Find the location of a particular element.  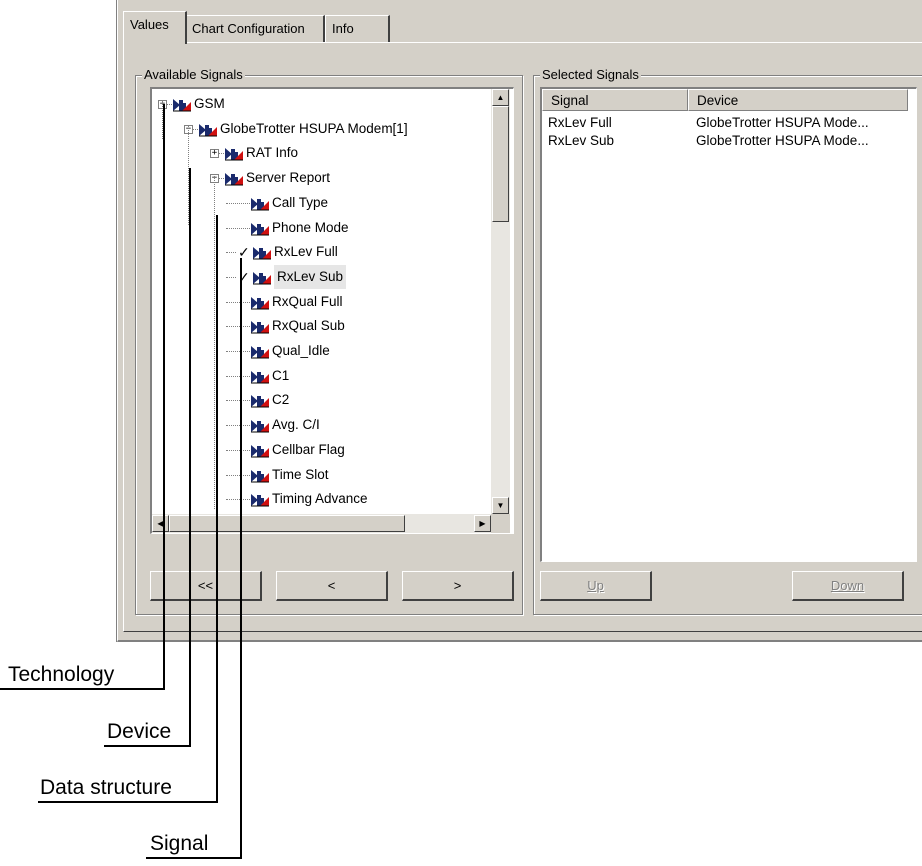

down-button-label: Down is located at coordinates (847, 585).